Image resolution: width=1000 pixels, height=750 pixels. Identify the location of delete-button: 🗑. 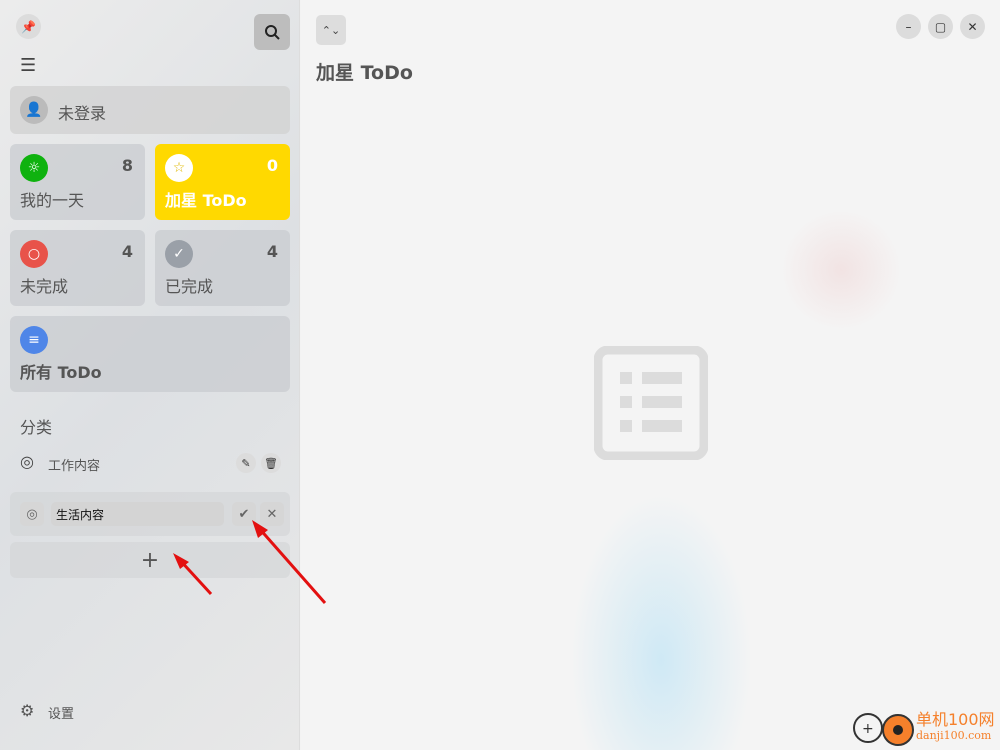
(271, 463).